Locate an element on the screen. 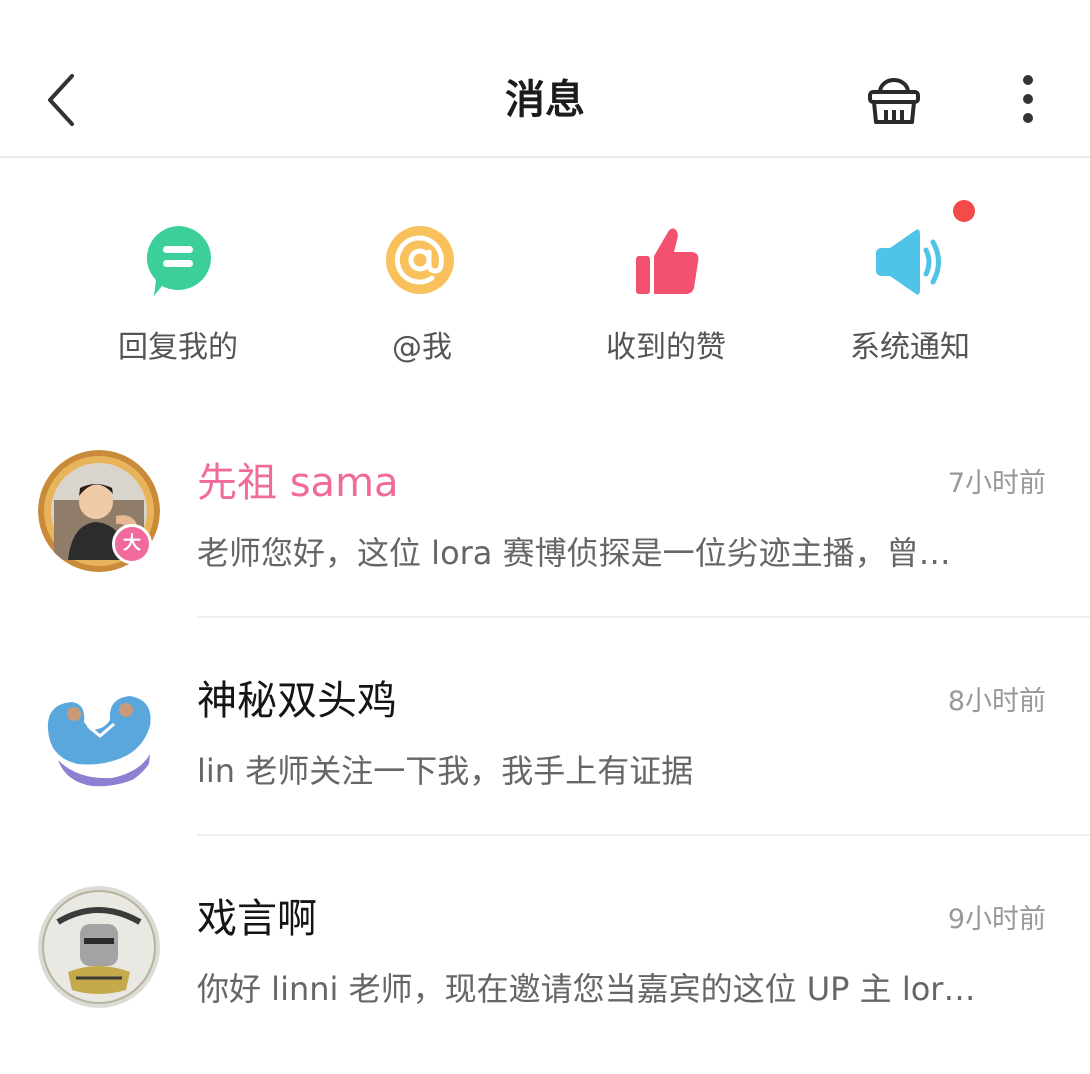 Image resolution: width=1090 pixels, height=1074 pixels. sender-name: 先祖 sama is located at coordinates (298, 483).